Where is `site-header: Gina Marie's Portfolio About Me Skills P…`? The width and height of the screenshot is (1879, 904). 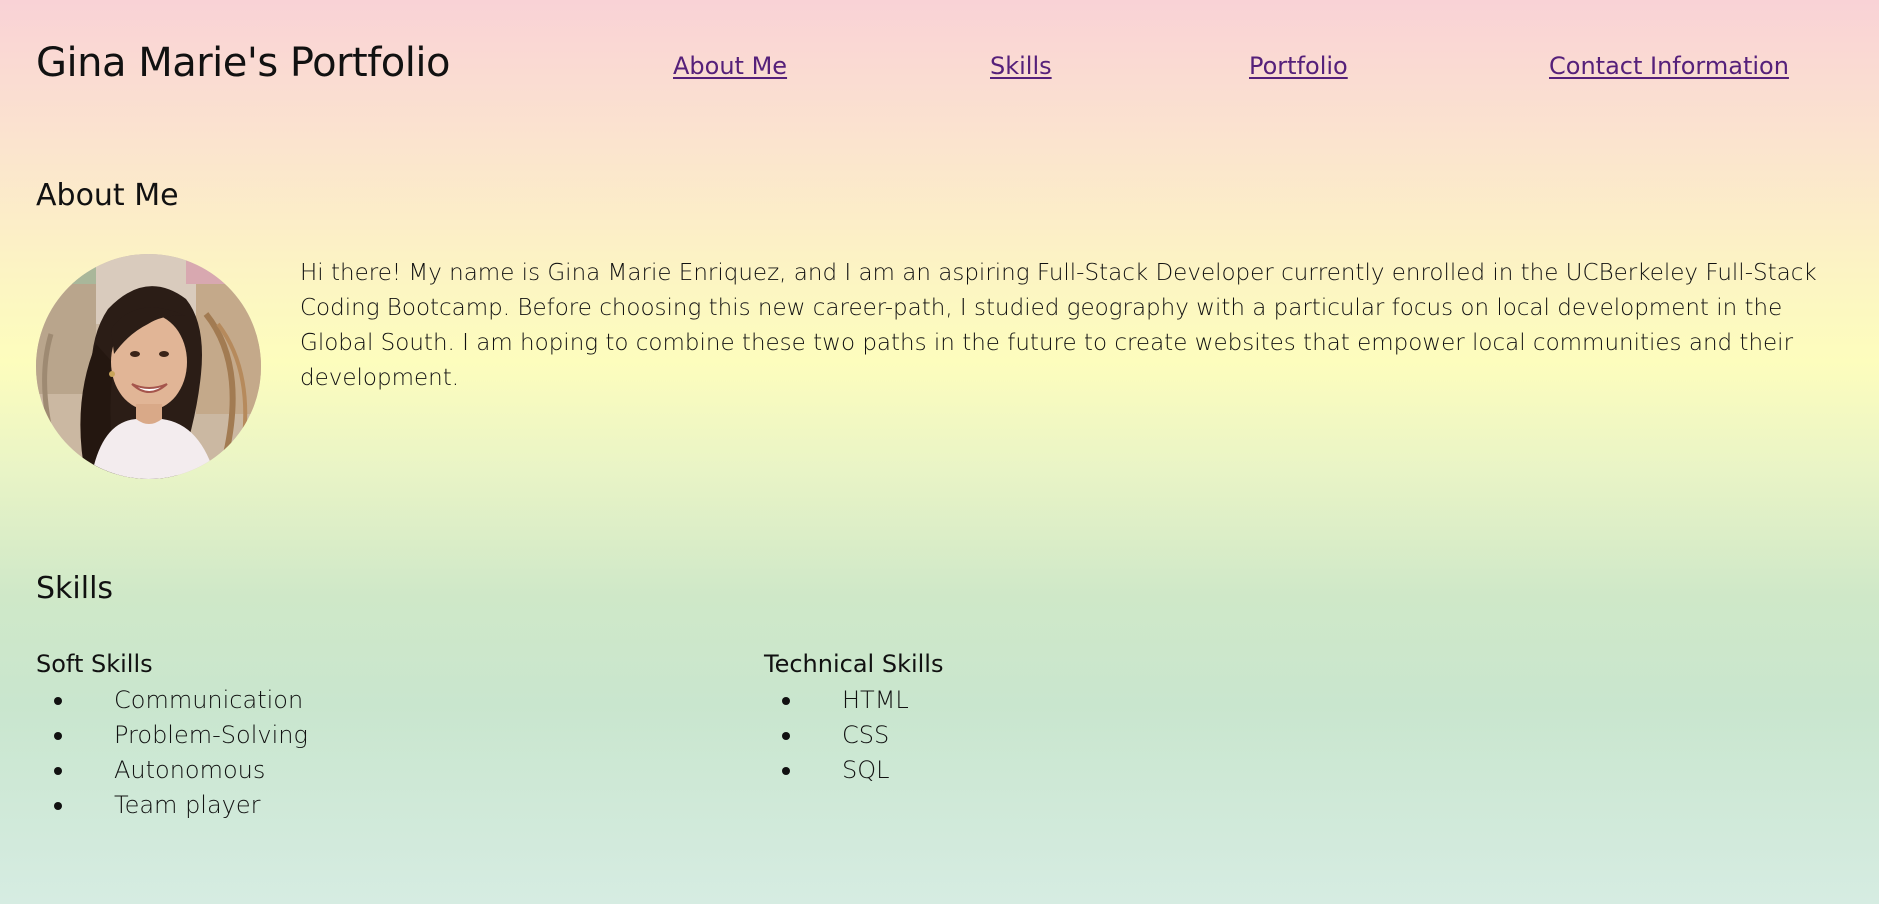
site-header: Gina Marie's Portfolio About Me Skills P… is located at coordinates (939, 67).